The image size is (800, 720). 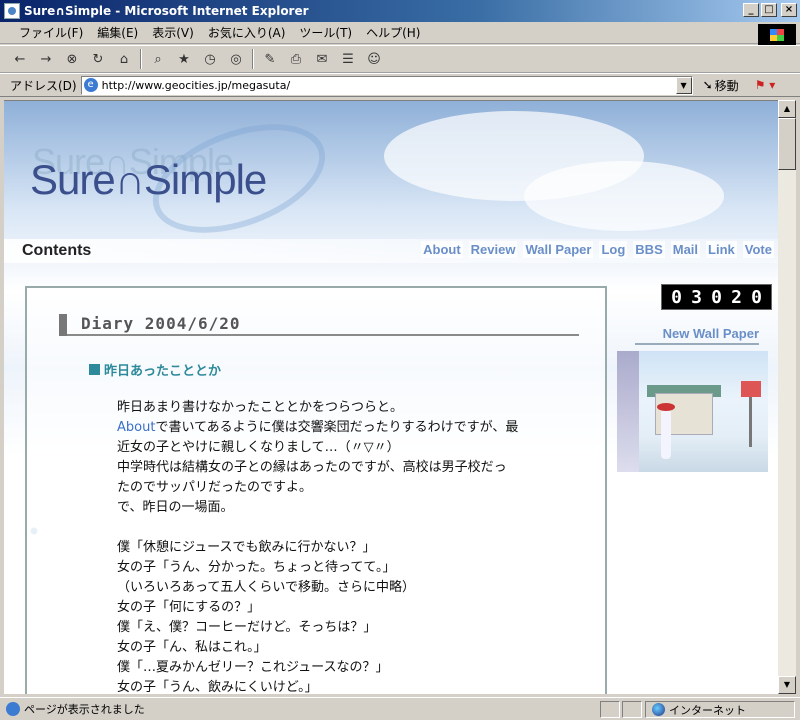 What do you see at coordinates (270, 59) in the screenshot?
I see `edit-icon: ✎` at bounding box center [270, 59].